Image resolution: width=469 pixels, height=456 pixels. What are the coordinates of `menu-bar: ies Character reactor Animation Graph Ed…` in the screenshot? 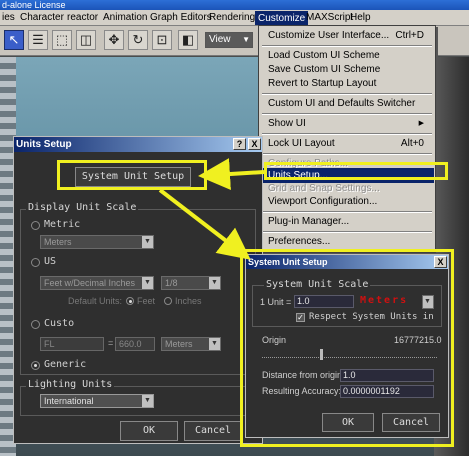 It's located at (234, 18).